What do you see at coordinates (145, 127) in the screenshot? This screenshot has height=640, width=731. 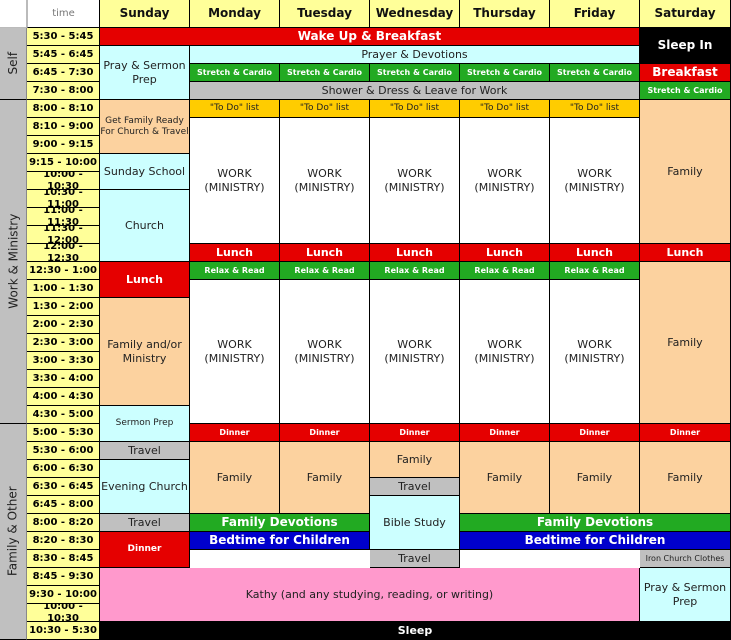 I see `schedule-event: Get Family Ready For Church & Travel` at bounding box center [145, 127].